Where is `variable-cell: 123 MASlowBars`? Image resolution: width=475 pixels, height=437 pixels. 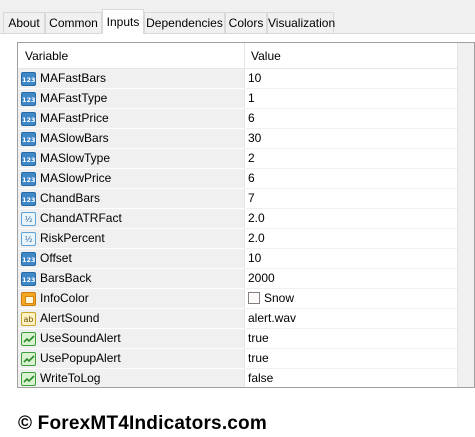 variable-cell: 123 MASlowBars is located at coordinates (131, 139).